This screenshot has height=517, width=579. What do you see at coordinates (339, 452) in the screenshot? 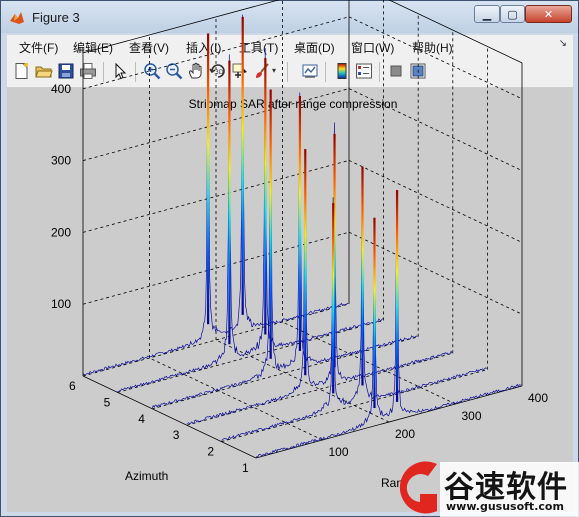
I see `range-tick-label: 100` at bounding box center [339, 452].